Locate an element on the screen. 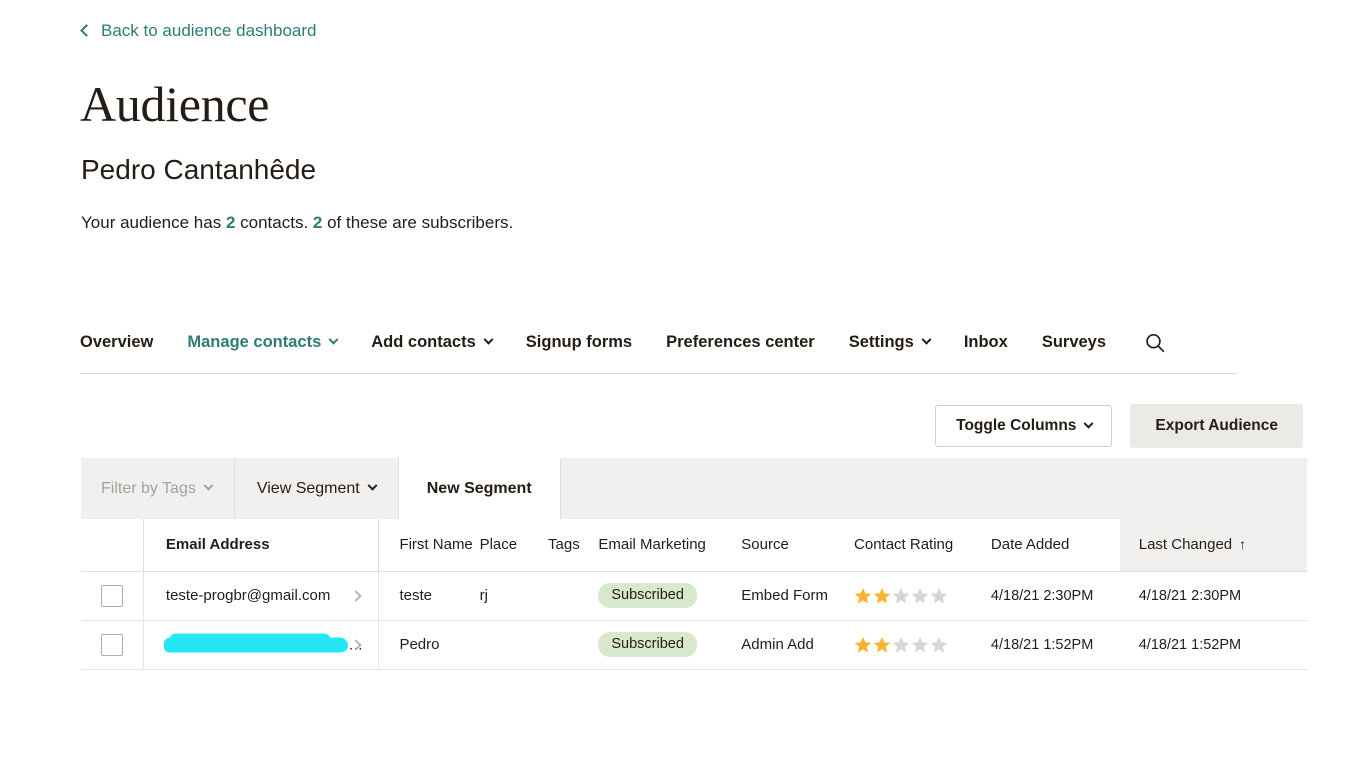 Image resolution: width=1369 pixels, height=770 pixels. cell-first-name: teste is located at coordinates (429, 596).